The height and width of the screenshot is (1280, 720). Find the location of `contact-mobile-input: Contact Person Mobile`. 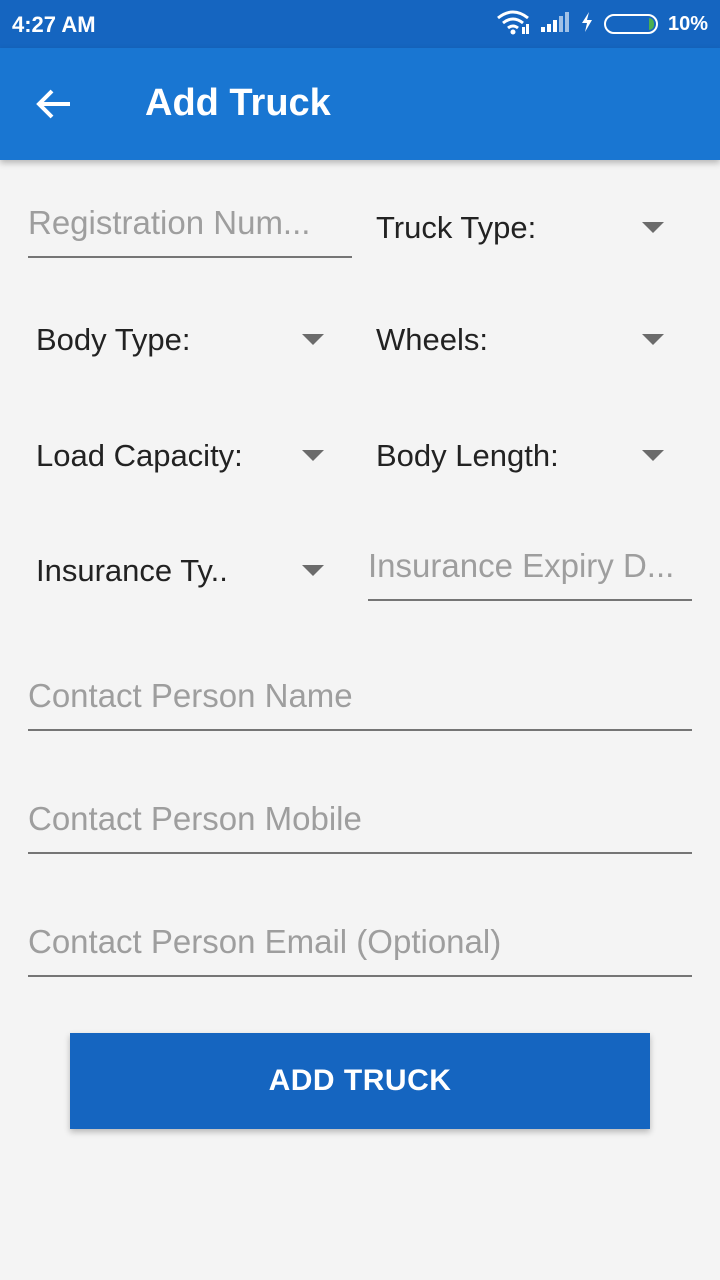

contact-mobile-input: Contact Person Mobile is located at coordinates (360, 825).